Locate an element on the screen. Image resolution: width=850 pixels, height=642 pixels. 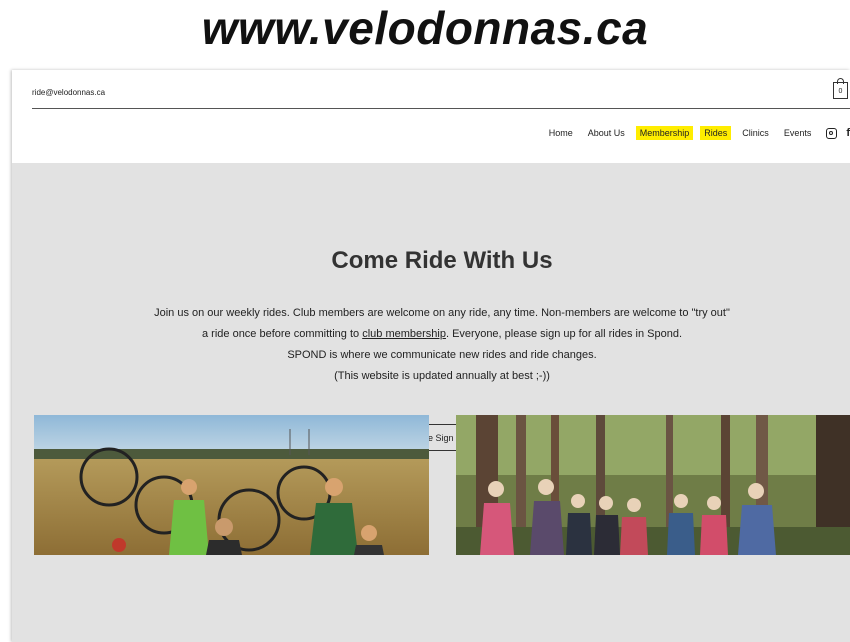
cart-icon: 0 is located at coordinates (840, 88).